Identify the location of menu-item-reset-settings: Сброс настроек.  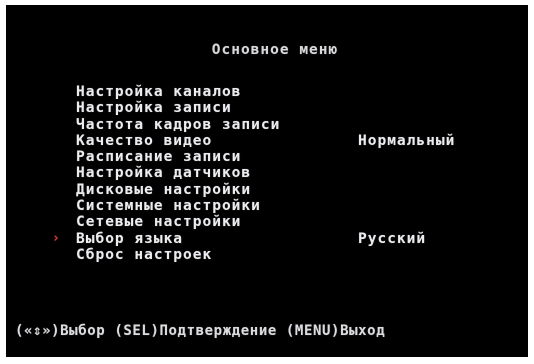
(178, 255).